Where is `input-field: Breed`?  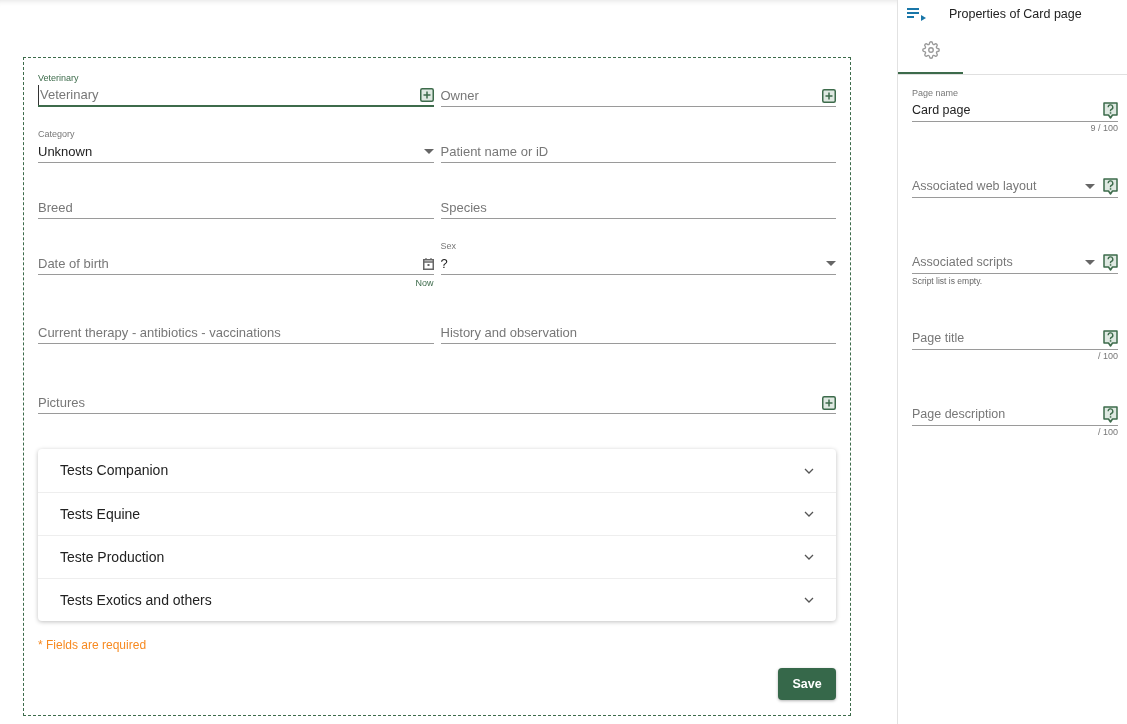
input-field: Breed is located at coordinates (236, 201).